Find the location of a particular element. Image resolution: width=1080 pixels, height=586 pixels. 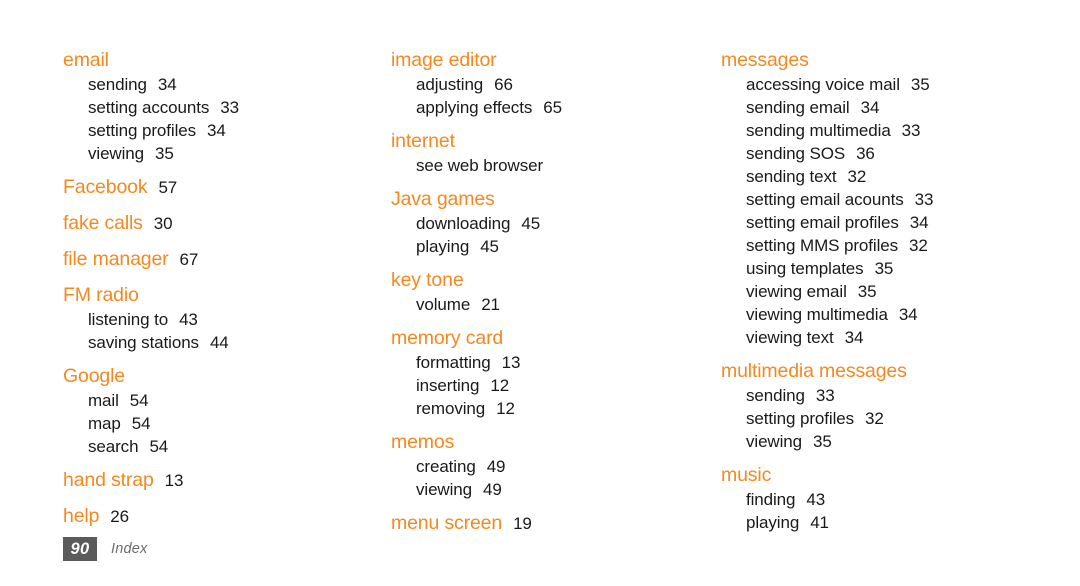

index-subentry-page: 44 is located at coordinates (219, 342).